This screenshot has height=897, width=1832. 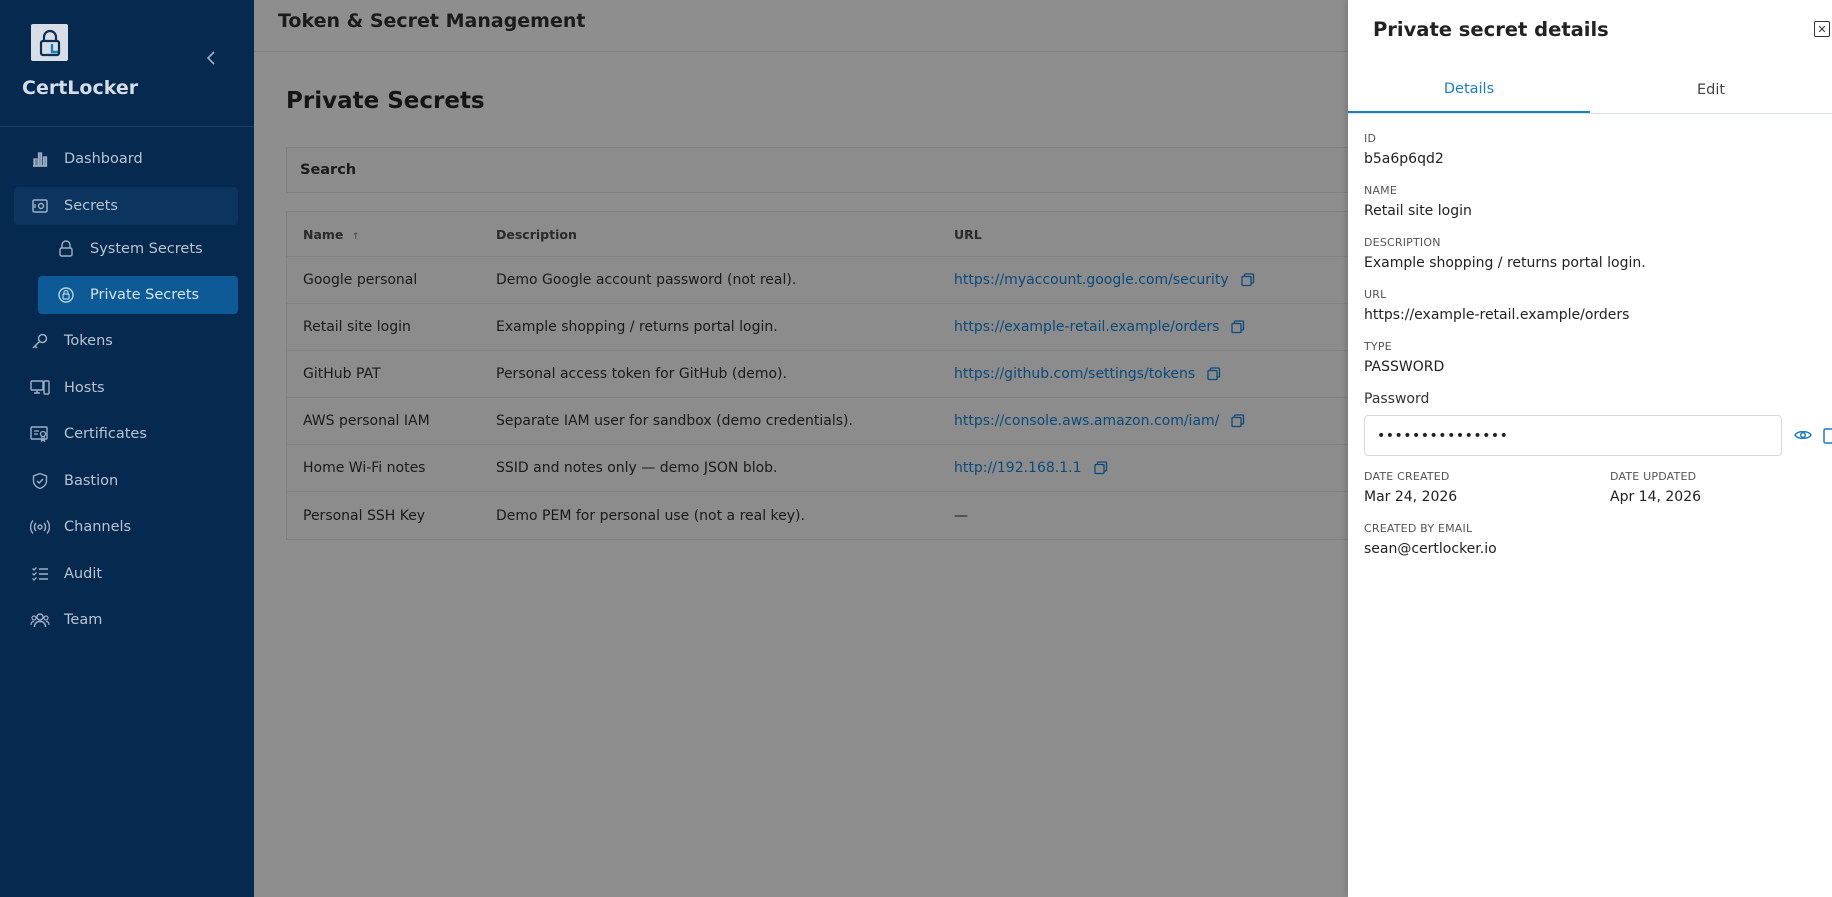 I want to click on created-by-value: sean@certlocker.io, so click(x=1430, y=549).